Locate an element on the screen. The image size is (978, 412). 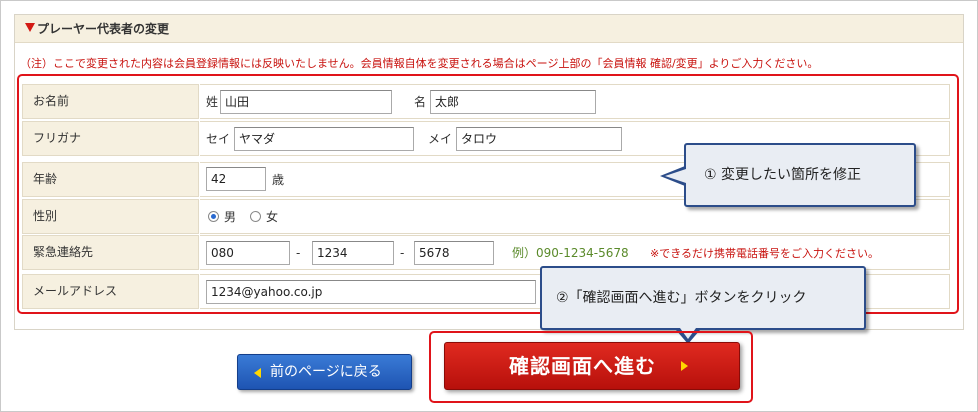
row-name: お名前 姓 山田 名 太郎 is located at coordinates (486, 101).